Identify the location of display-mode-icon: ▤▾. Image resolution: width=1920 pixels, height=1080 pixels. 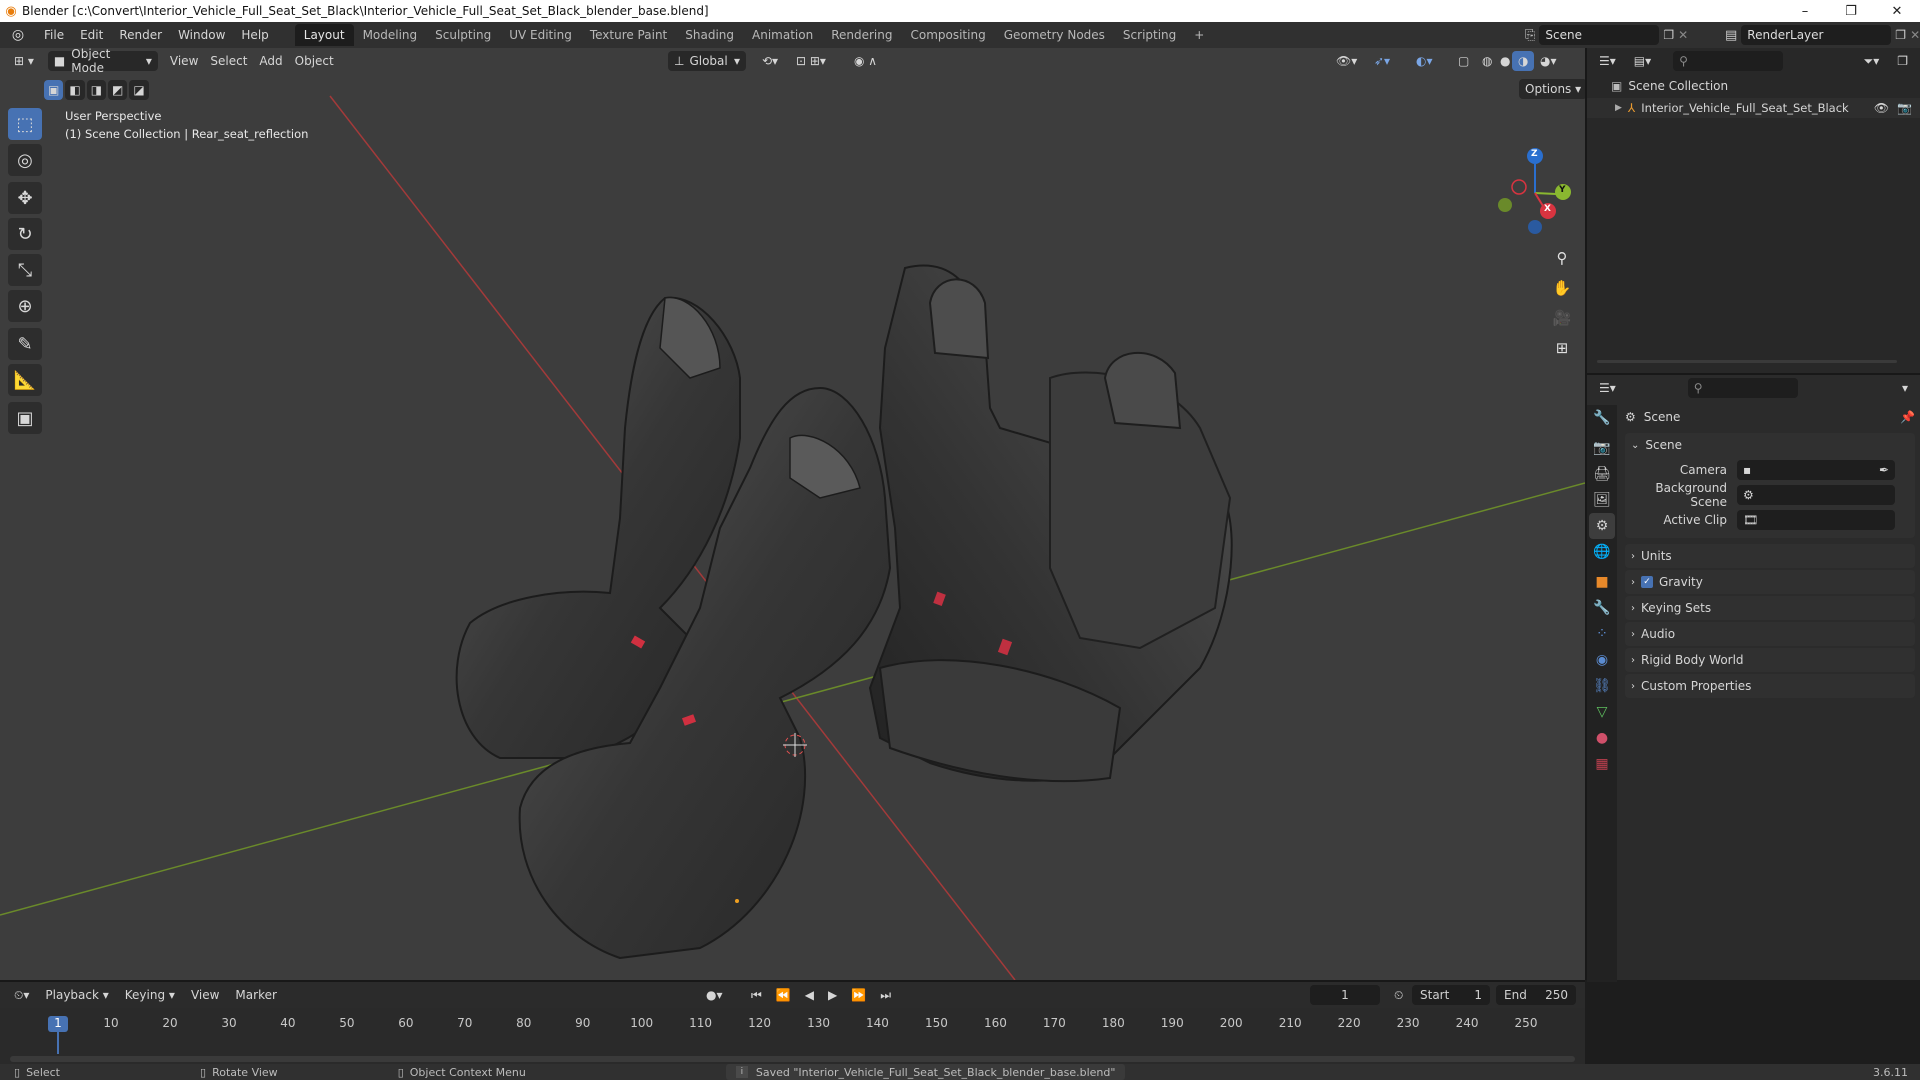
(1642, 61).